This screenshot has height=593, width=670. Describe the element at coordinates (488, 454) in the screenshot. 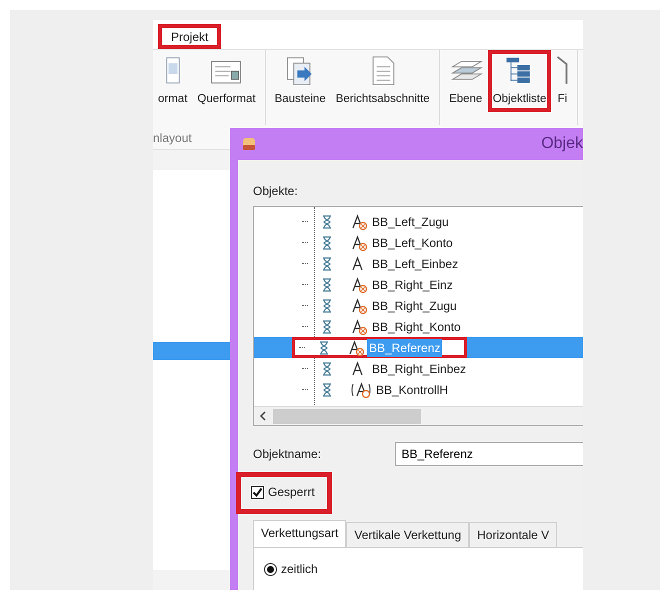

I see `name-field: BB_Referenz` at that location.